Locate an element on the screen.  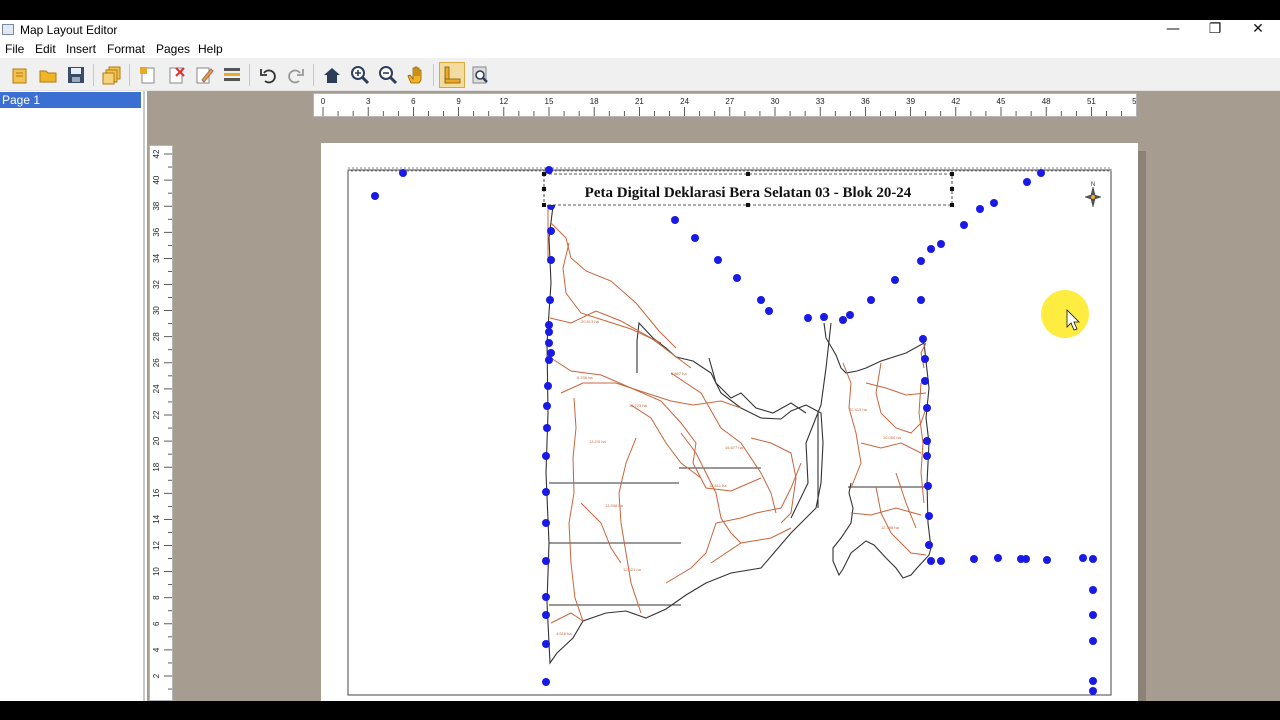
open-button is located at coordinates (48, 75).